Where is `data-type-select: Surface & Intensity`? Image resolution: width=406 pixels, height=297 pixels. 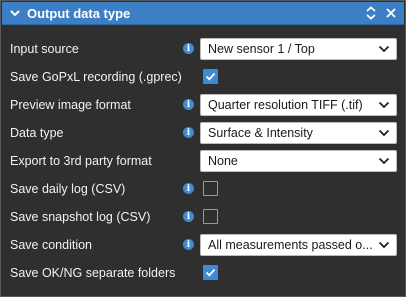 data-type-select: Surface & Intensity is located at coordinates (298, 133).